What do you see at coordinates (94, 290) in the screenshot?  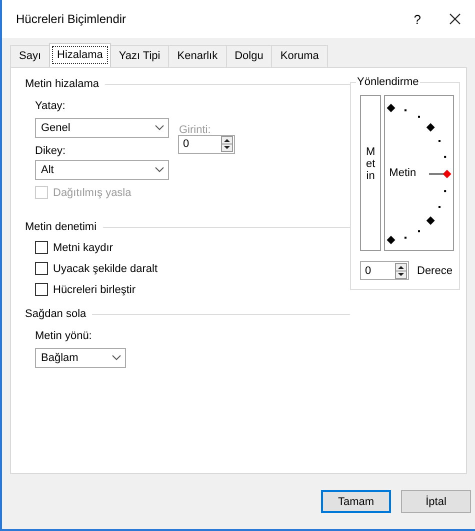 I see `checkbox-label: Hücreleri birleştir` at bounding box center [94, 290].